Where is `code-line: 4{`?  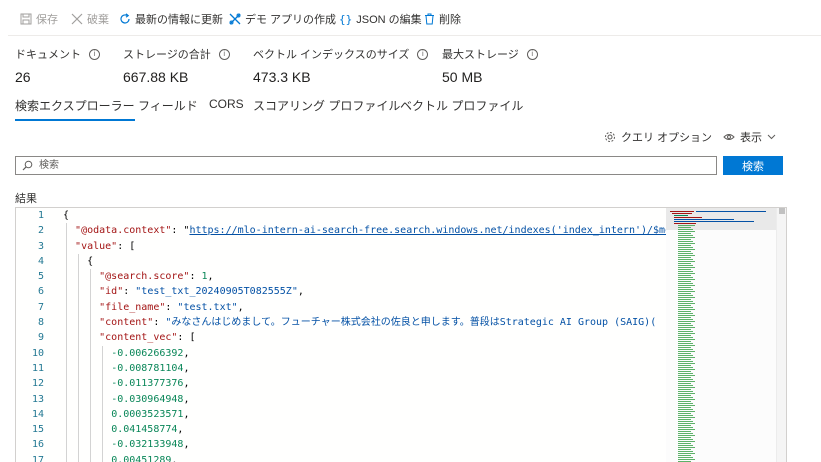 code-line: 4{ is located at coordinates (341, 261).